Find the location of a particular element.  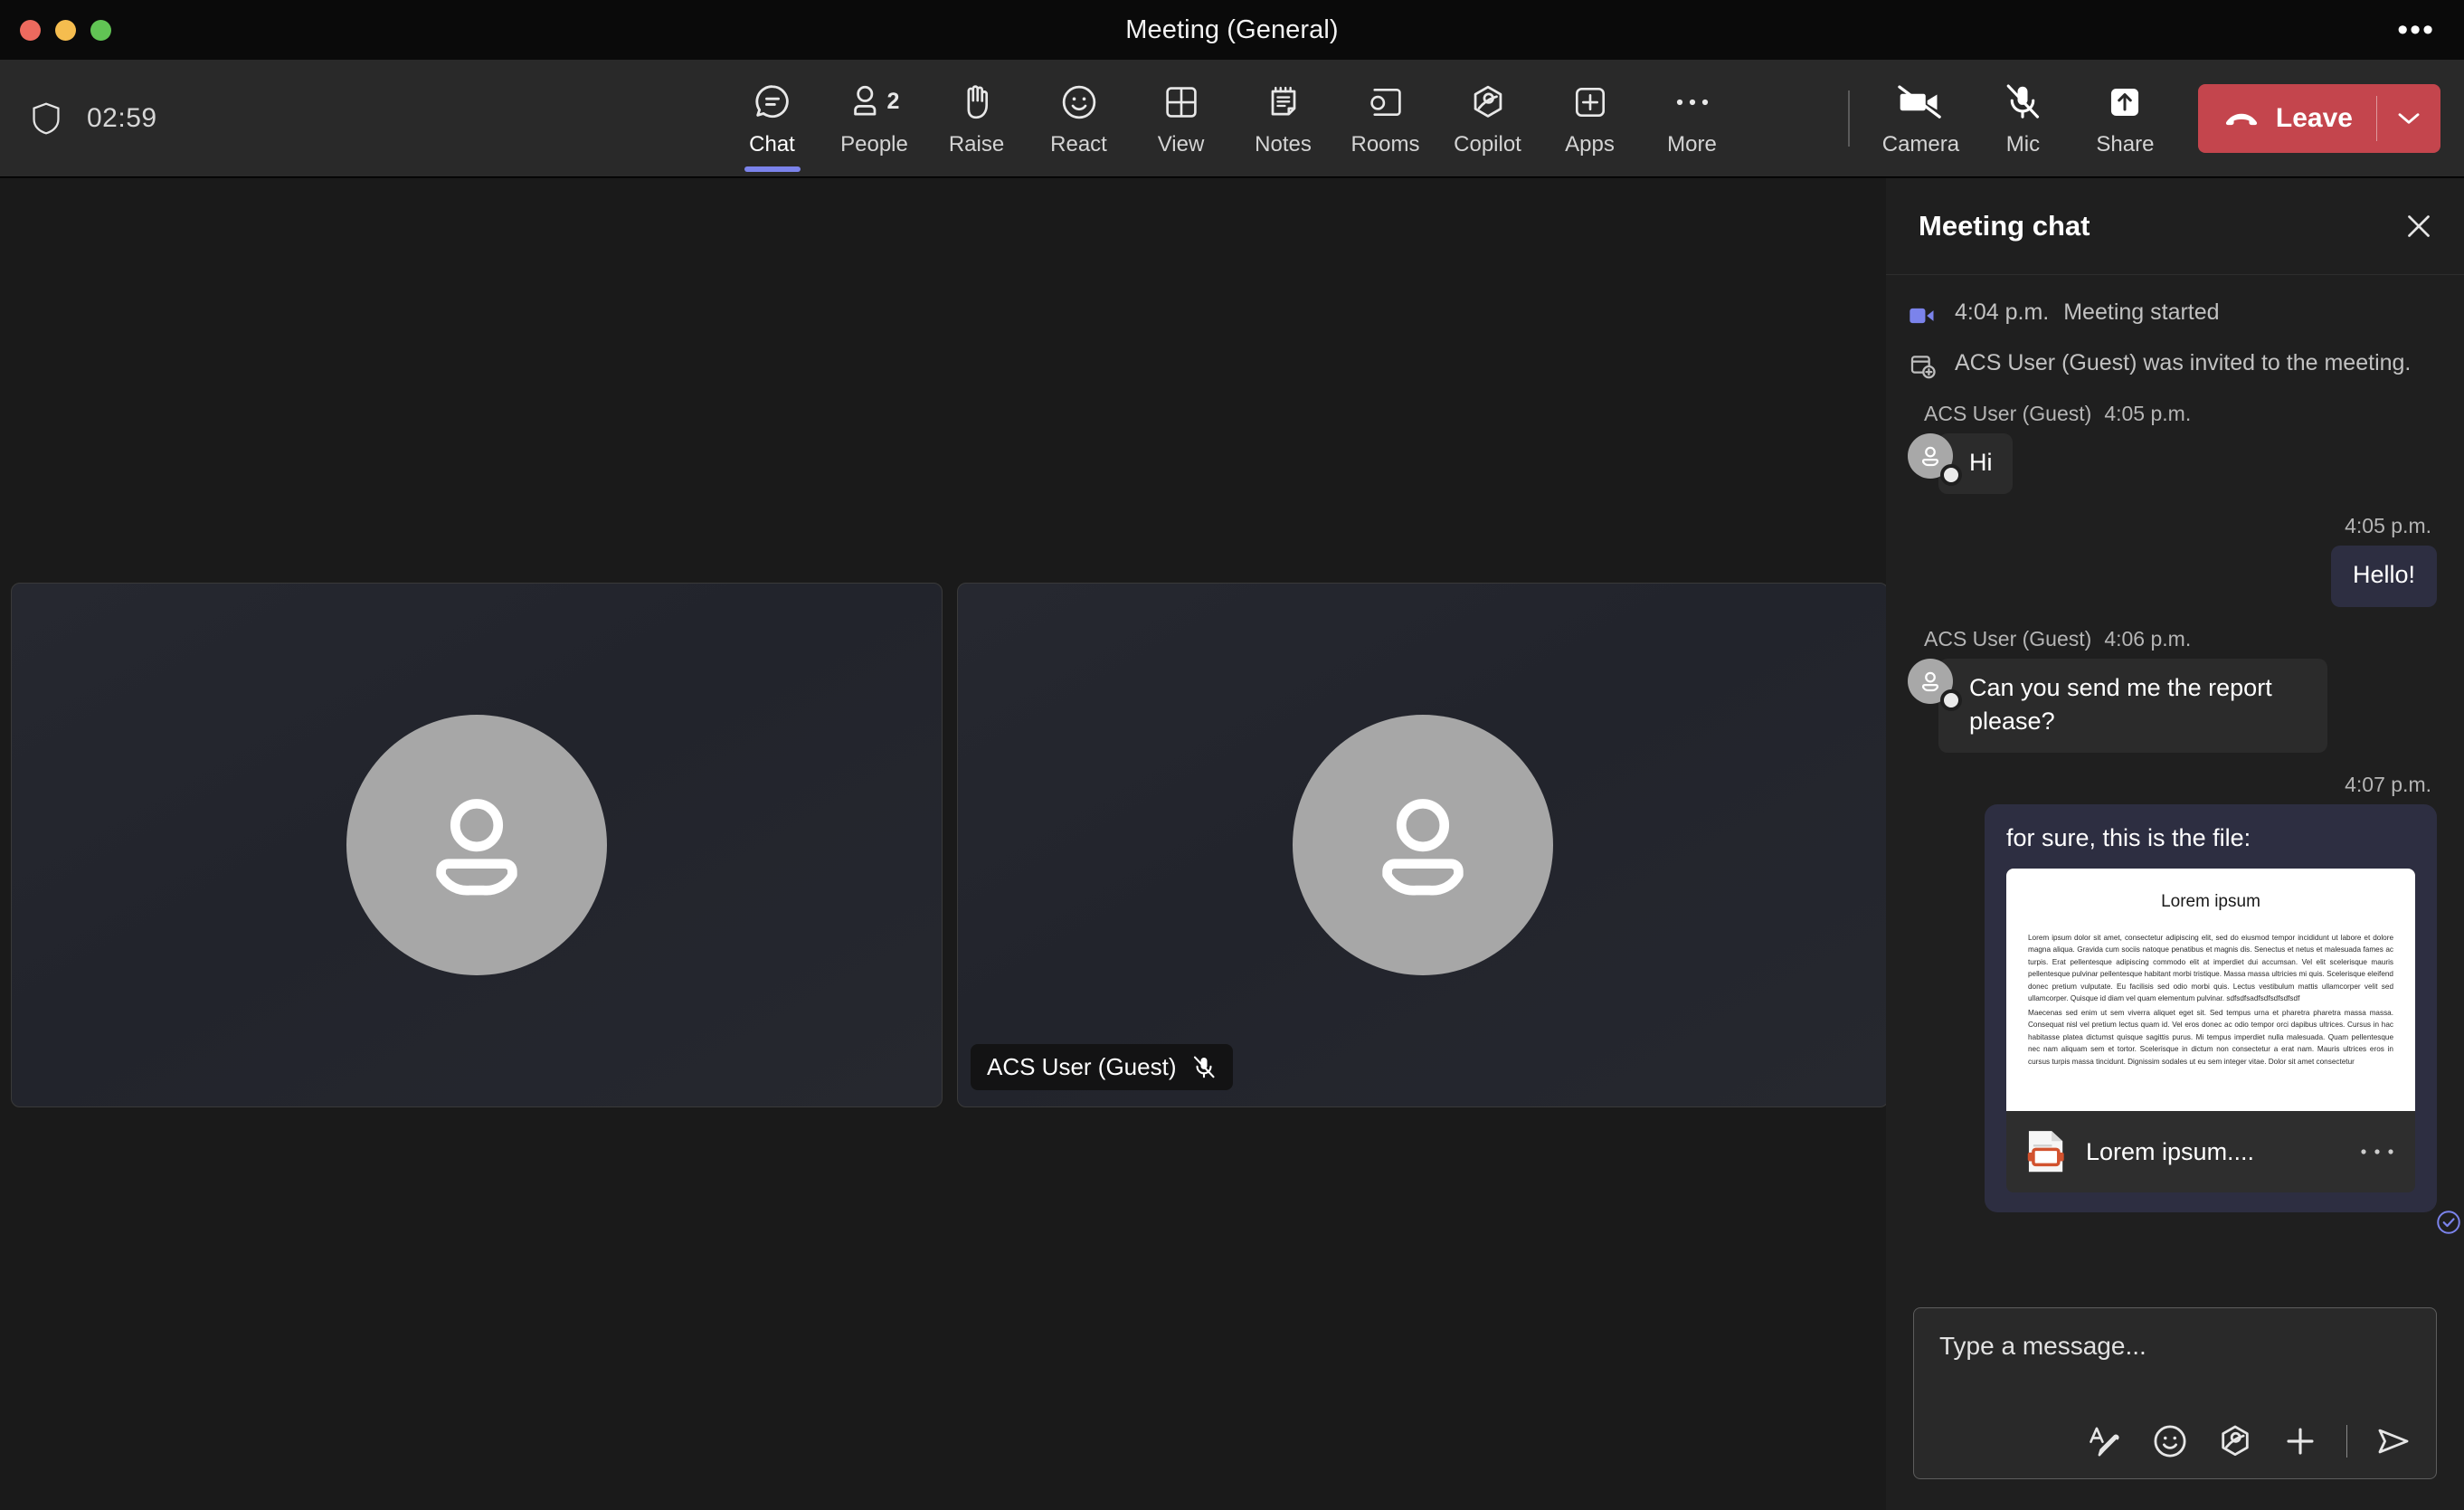

attach-plus-icon is located at coordinates (2300, 1441).